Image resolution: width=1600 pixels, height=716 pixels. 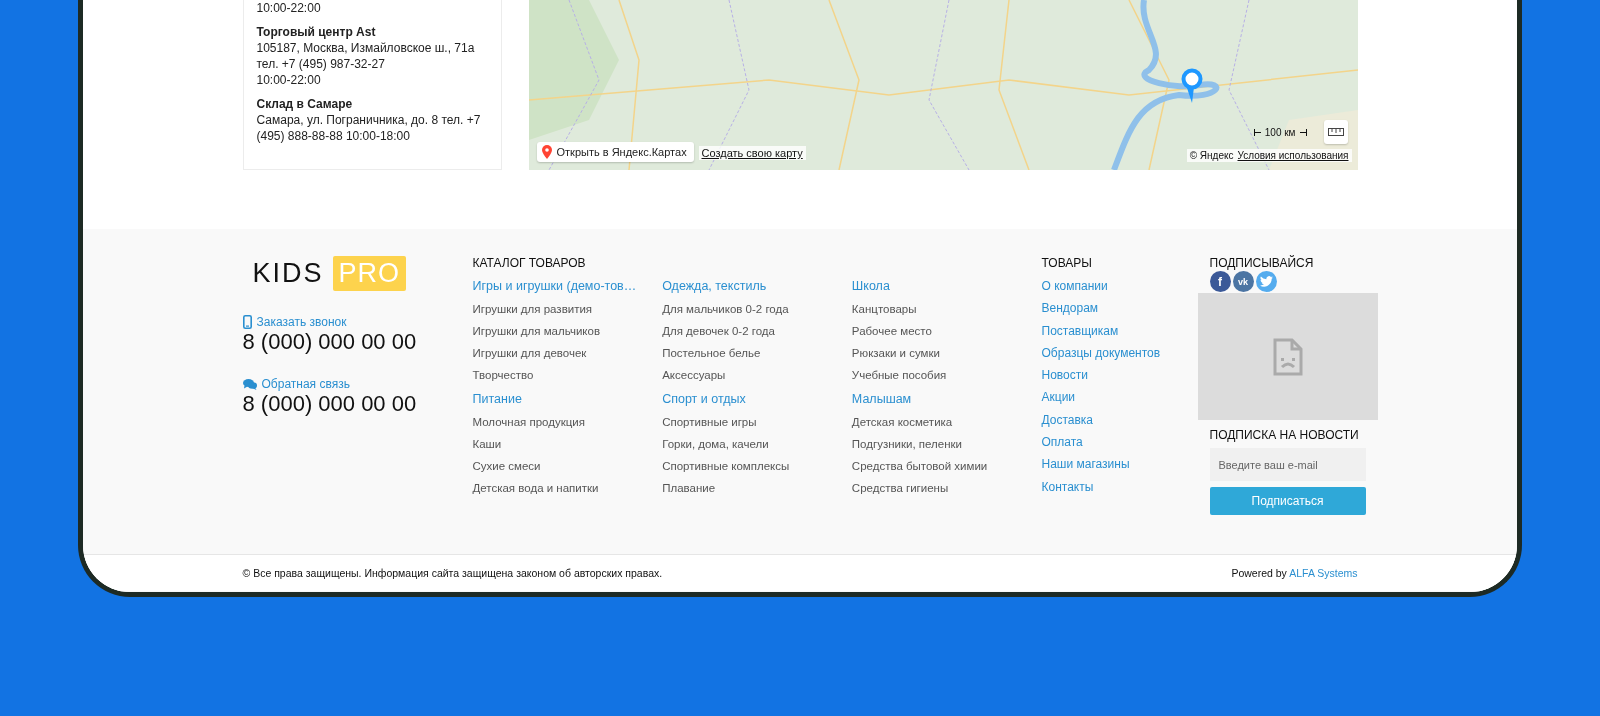 I want to click on subcategory-link: Рабочее место, so click(x=946, y=331).